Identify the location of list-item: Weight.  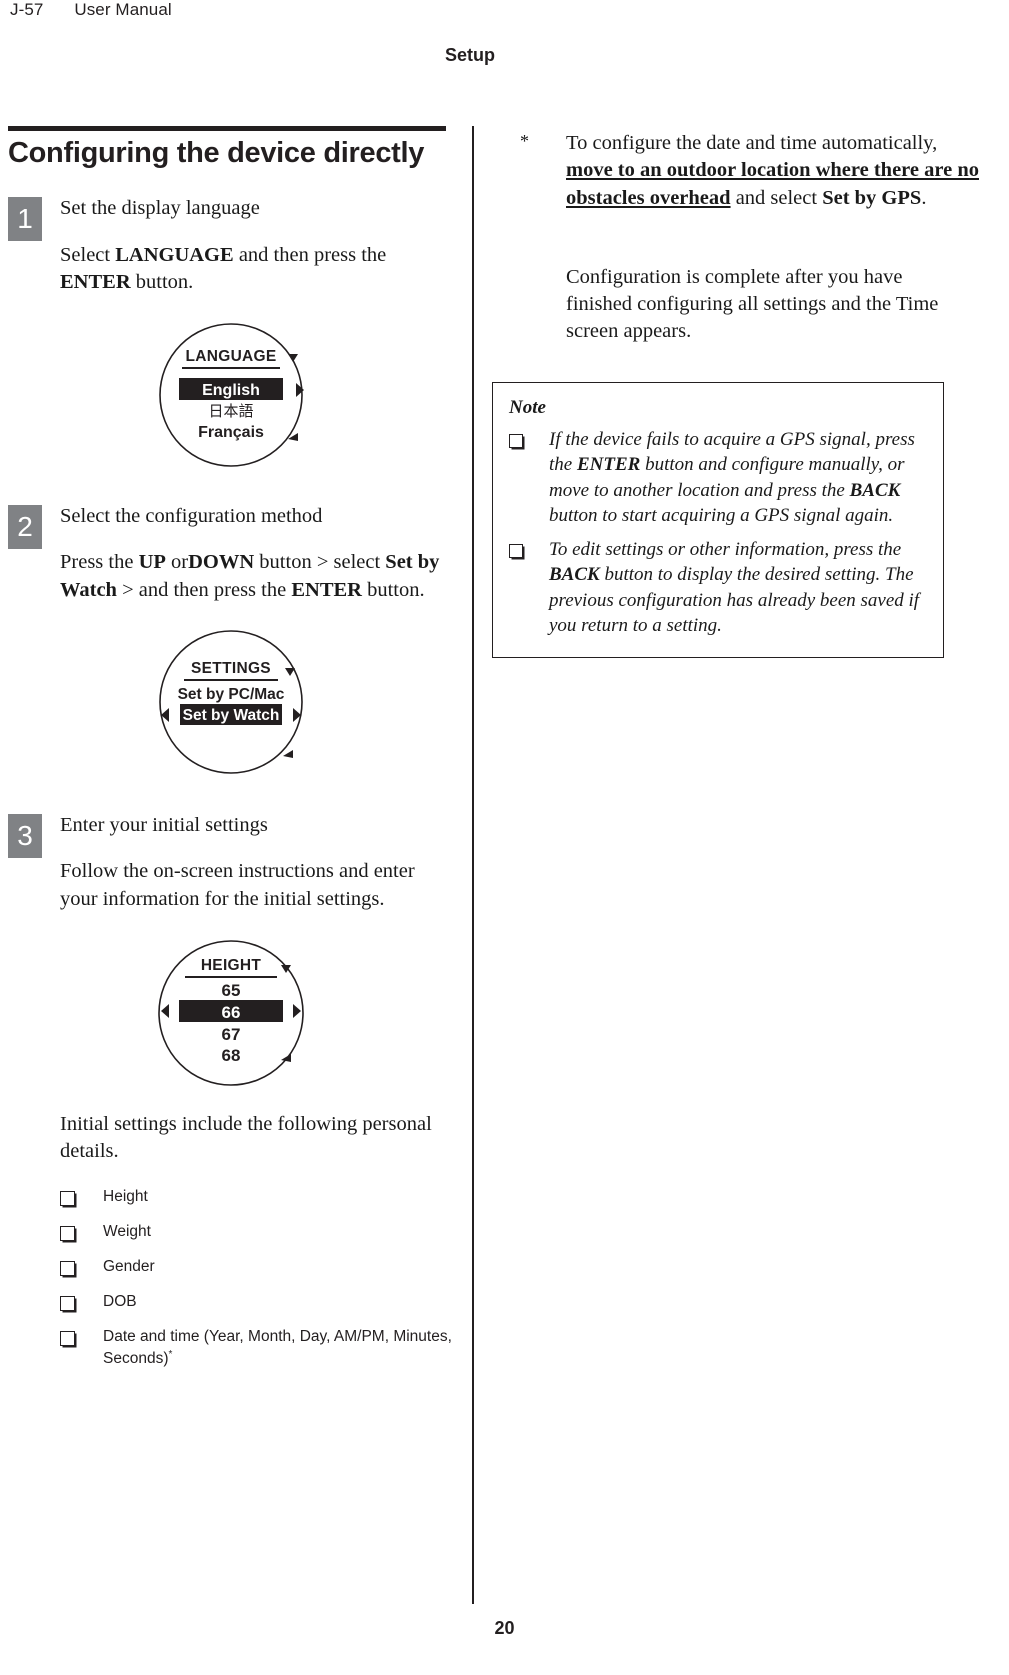
(256, 1232).